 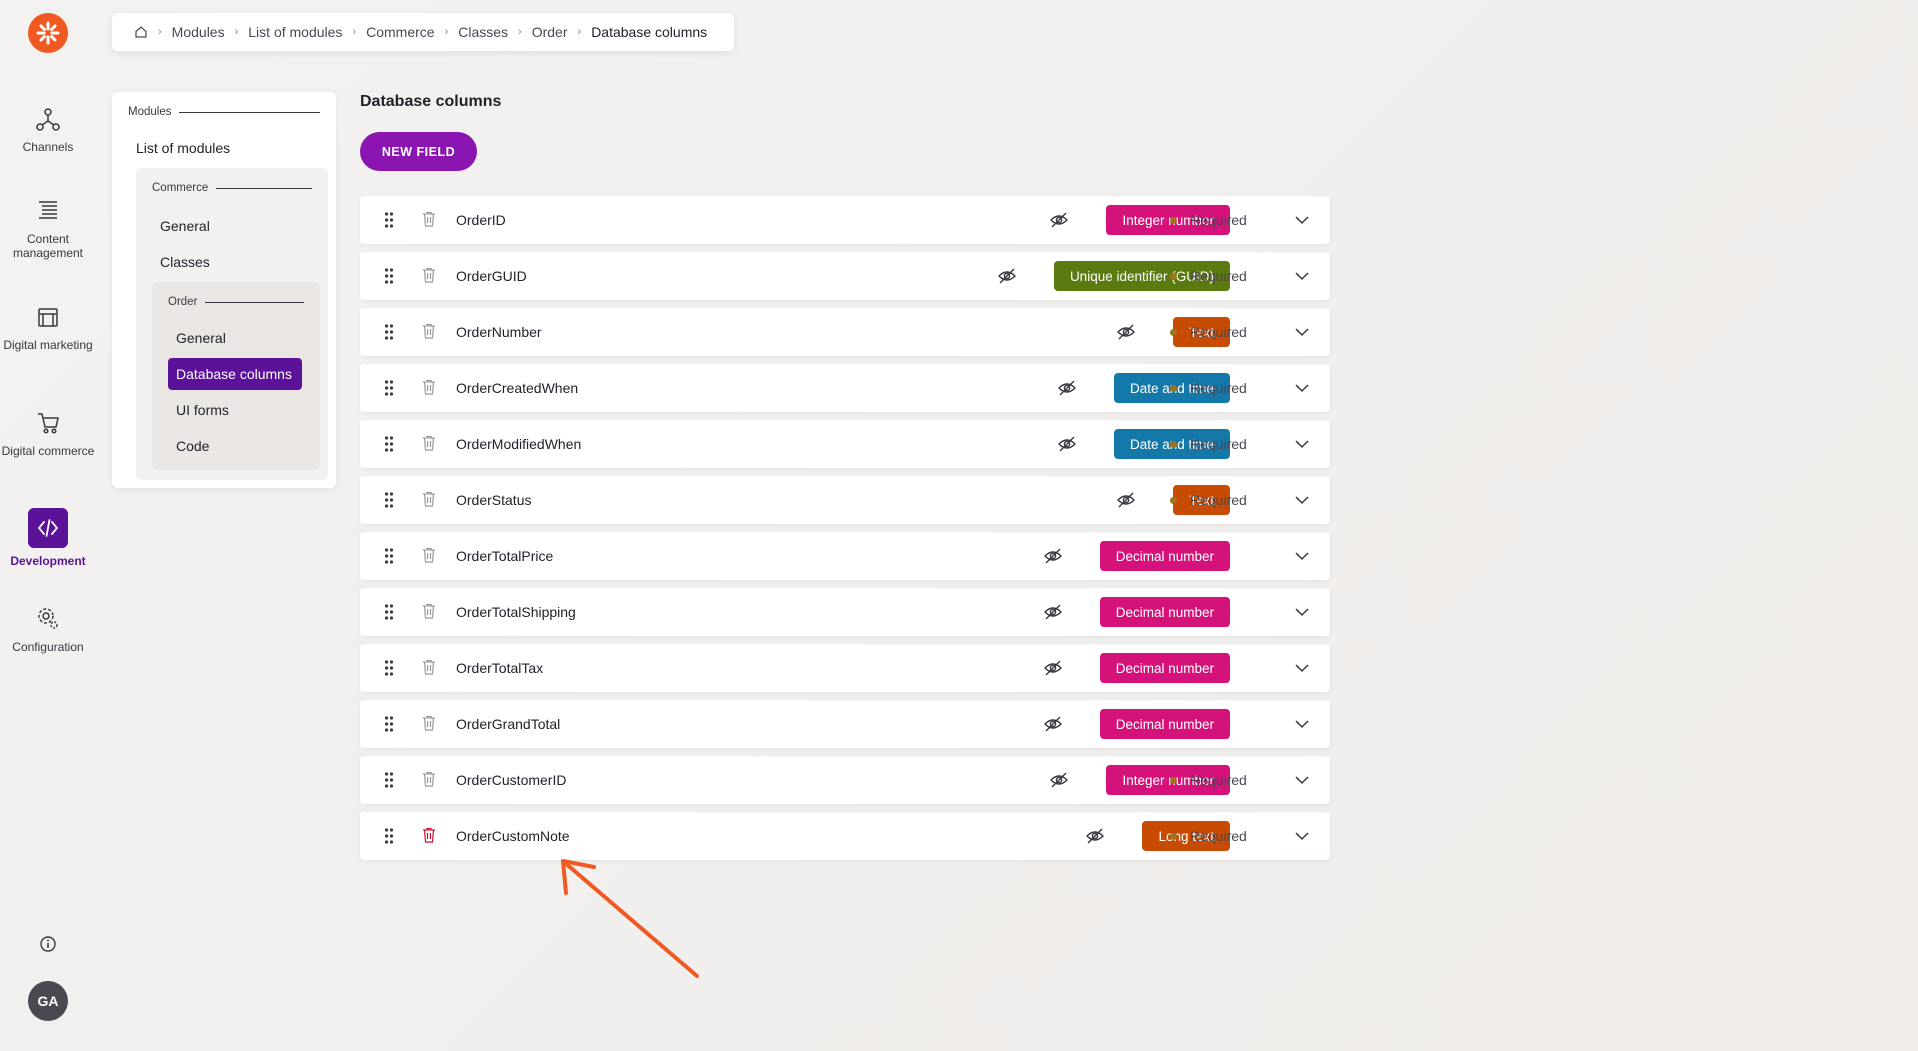 What do you see at coordinates (845, 332) in the screenshot?
I see `field-row: OrderNumber Text Required` at bounding box center [845, 332].